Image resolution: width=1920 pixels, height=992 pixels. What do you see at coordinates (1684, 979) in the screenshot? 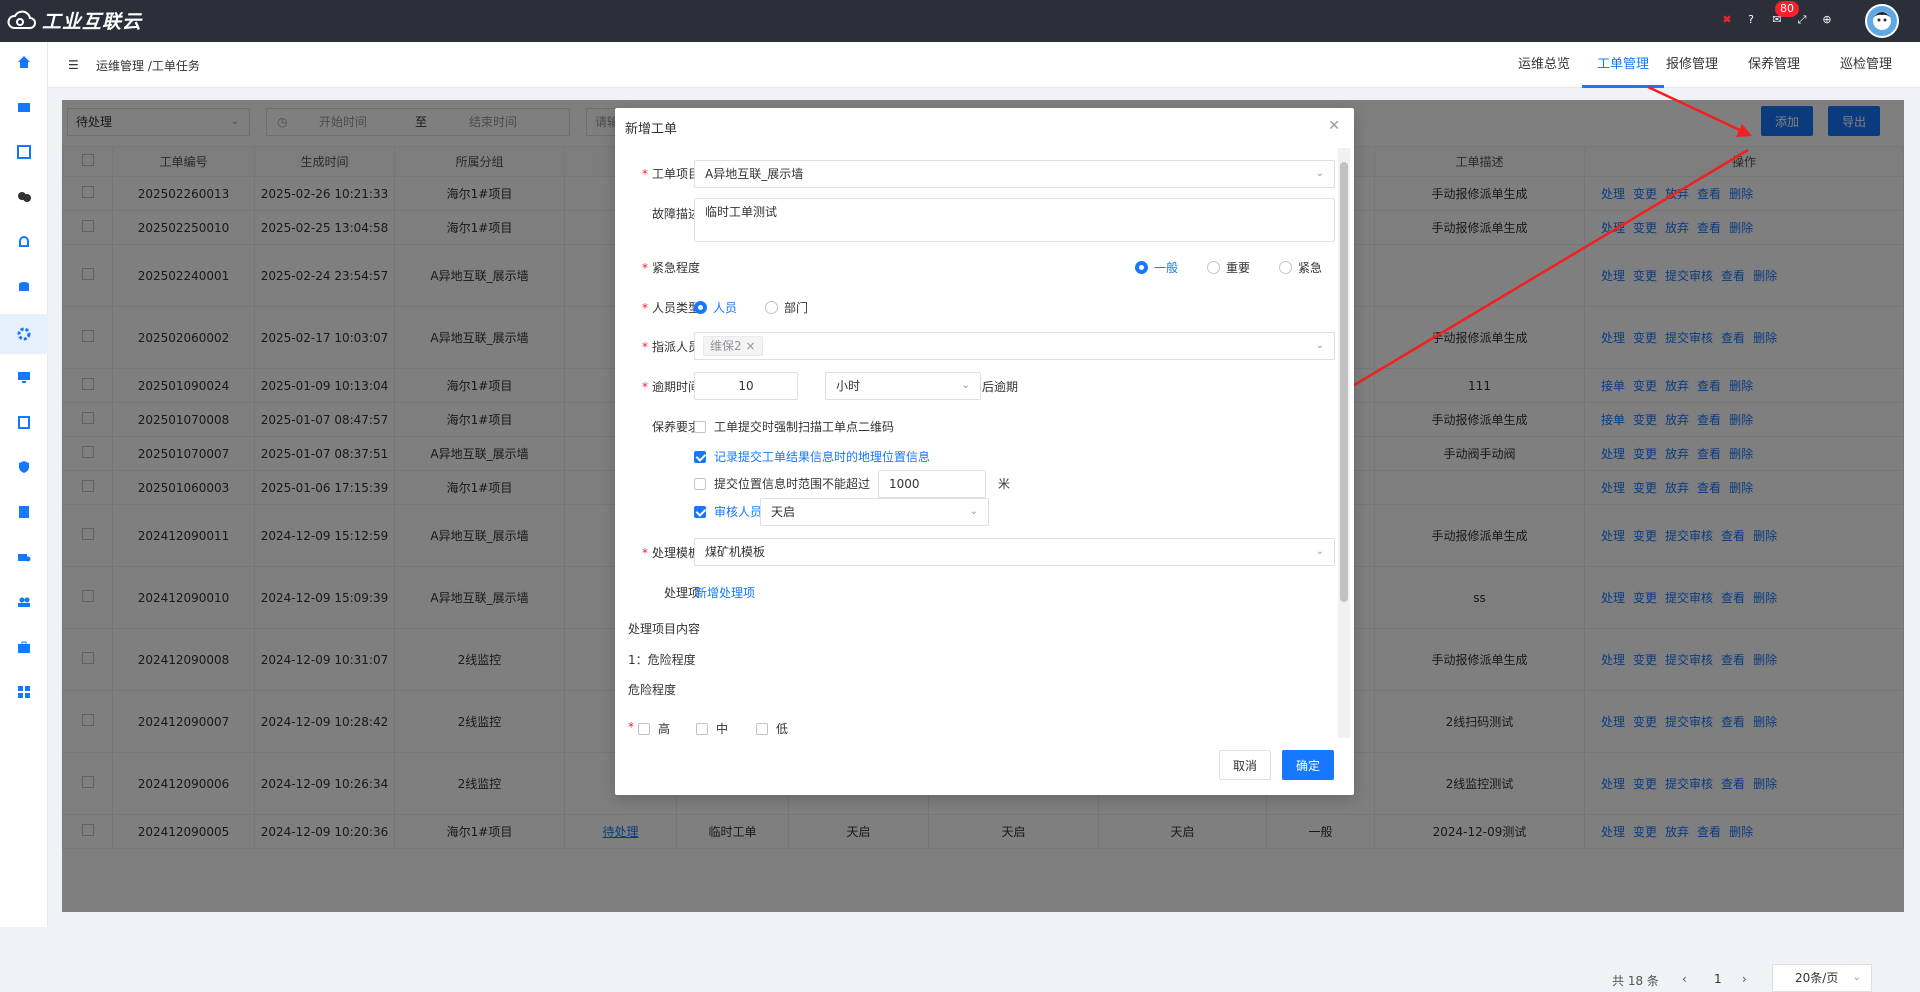
I see `prev-page-icon: ‹` at bounding box center [1684, 979].